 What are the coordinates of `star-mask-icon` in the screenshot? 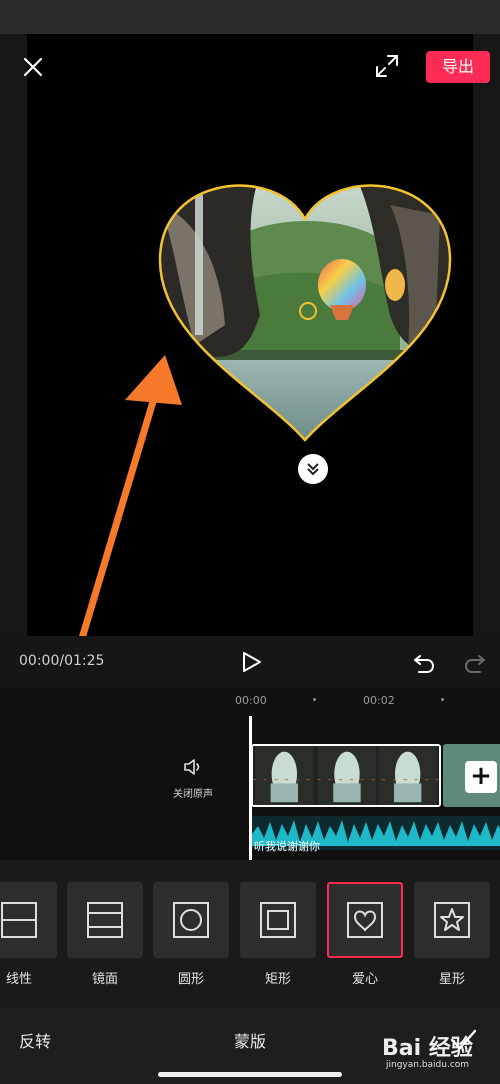 It's located at (452, 920).